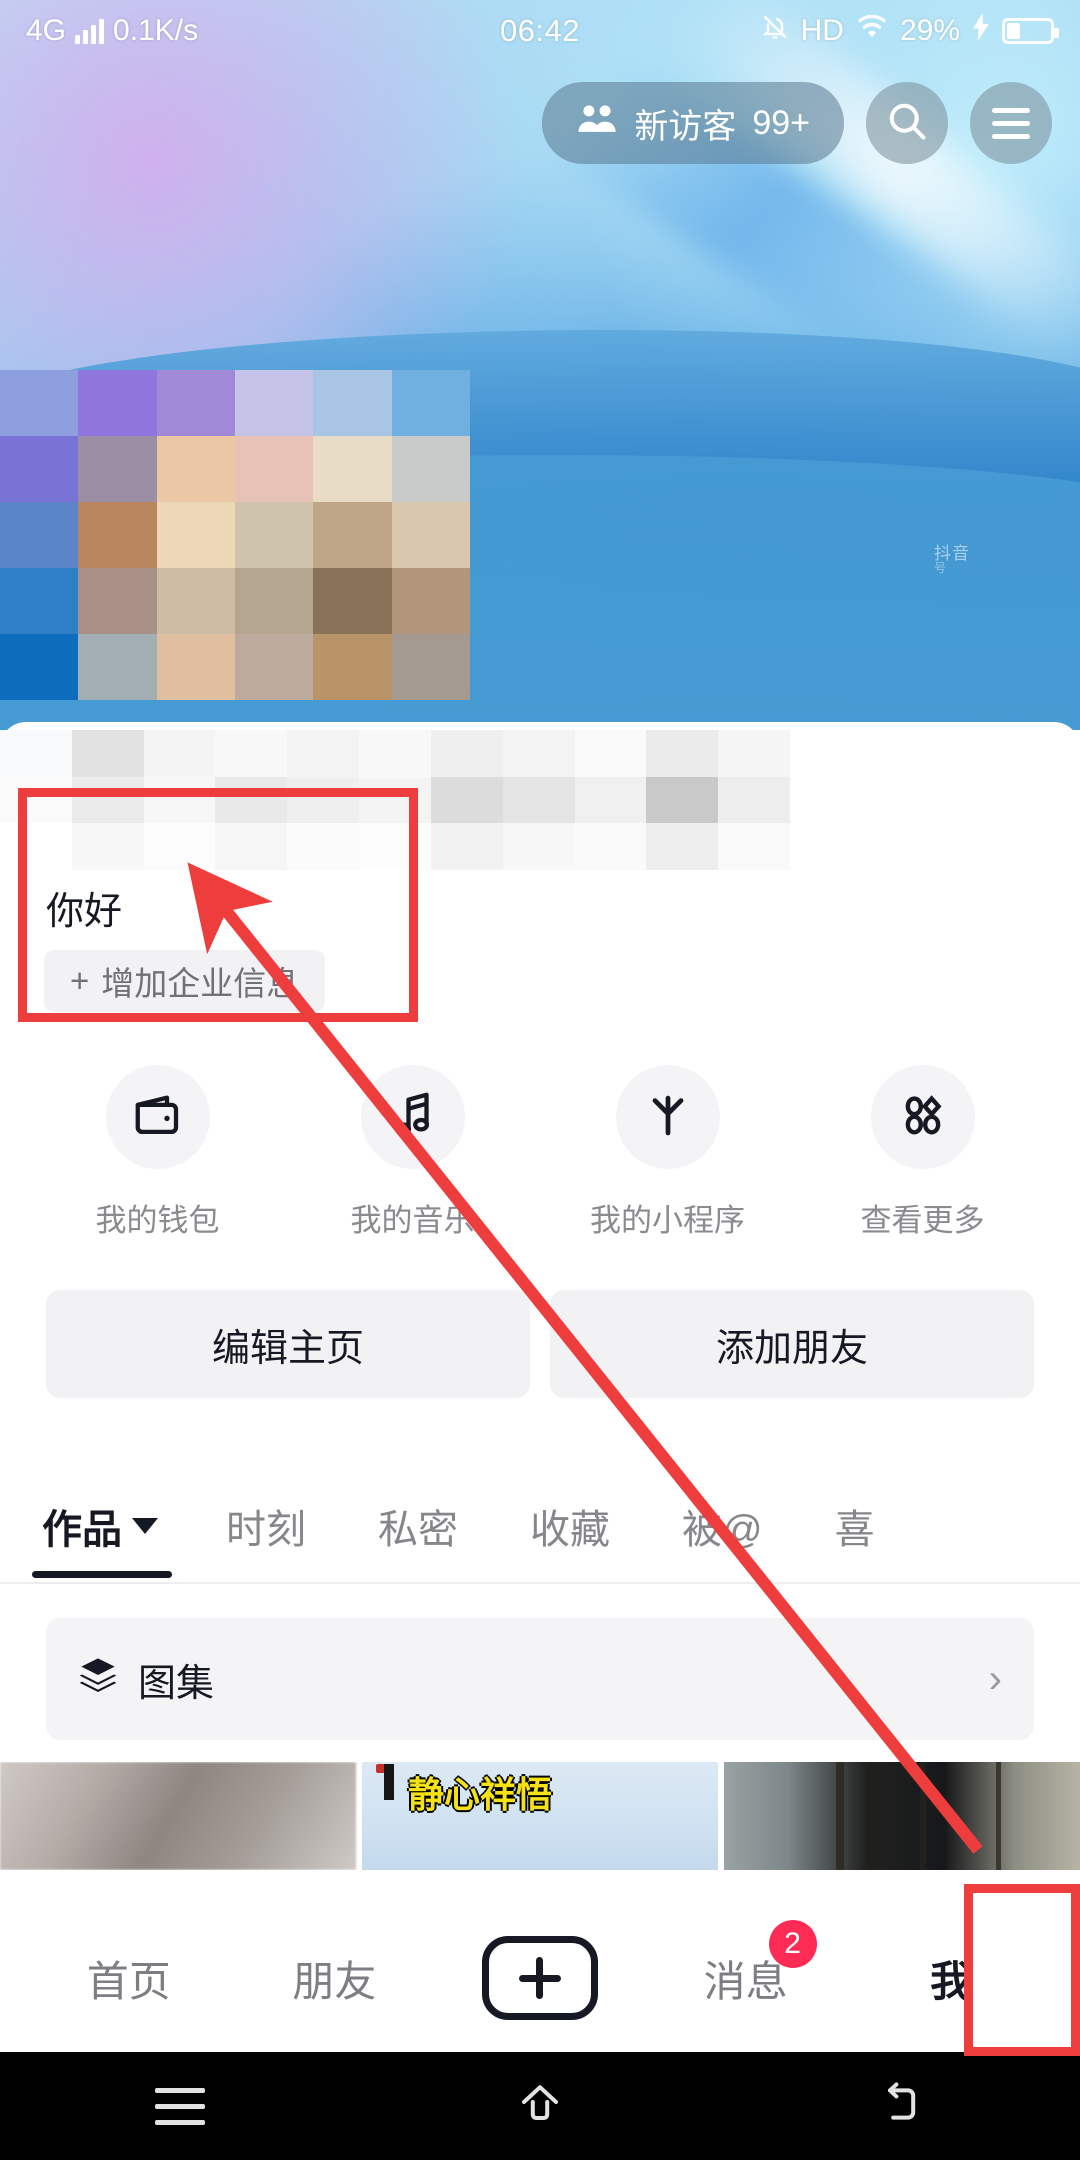  Describe the element at coordinates (981, 31) in the screenshot. I see `charging-bolt-icon` at that location.